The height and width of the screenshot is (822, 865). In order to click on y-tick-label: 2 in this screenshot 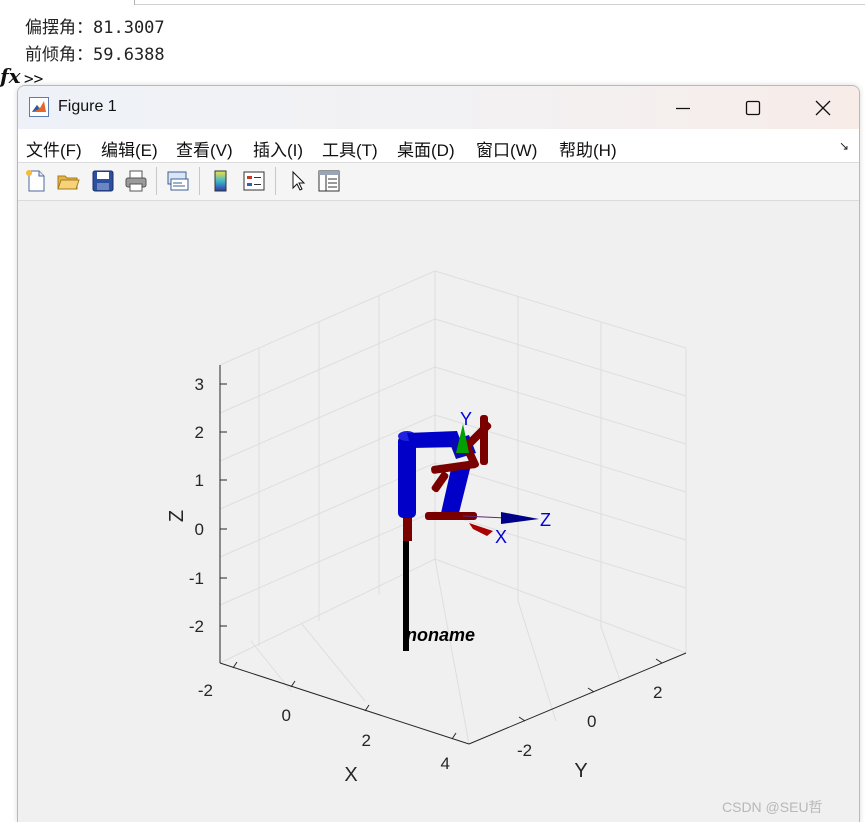, I will do `click(657, 692)`.